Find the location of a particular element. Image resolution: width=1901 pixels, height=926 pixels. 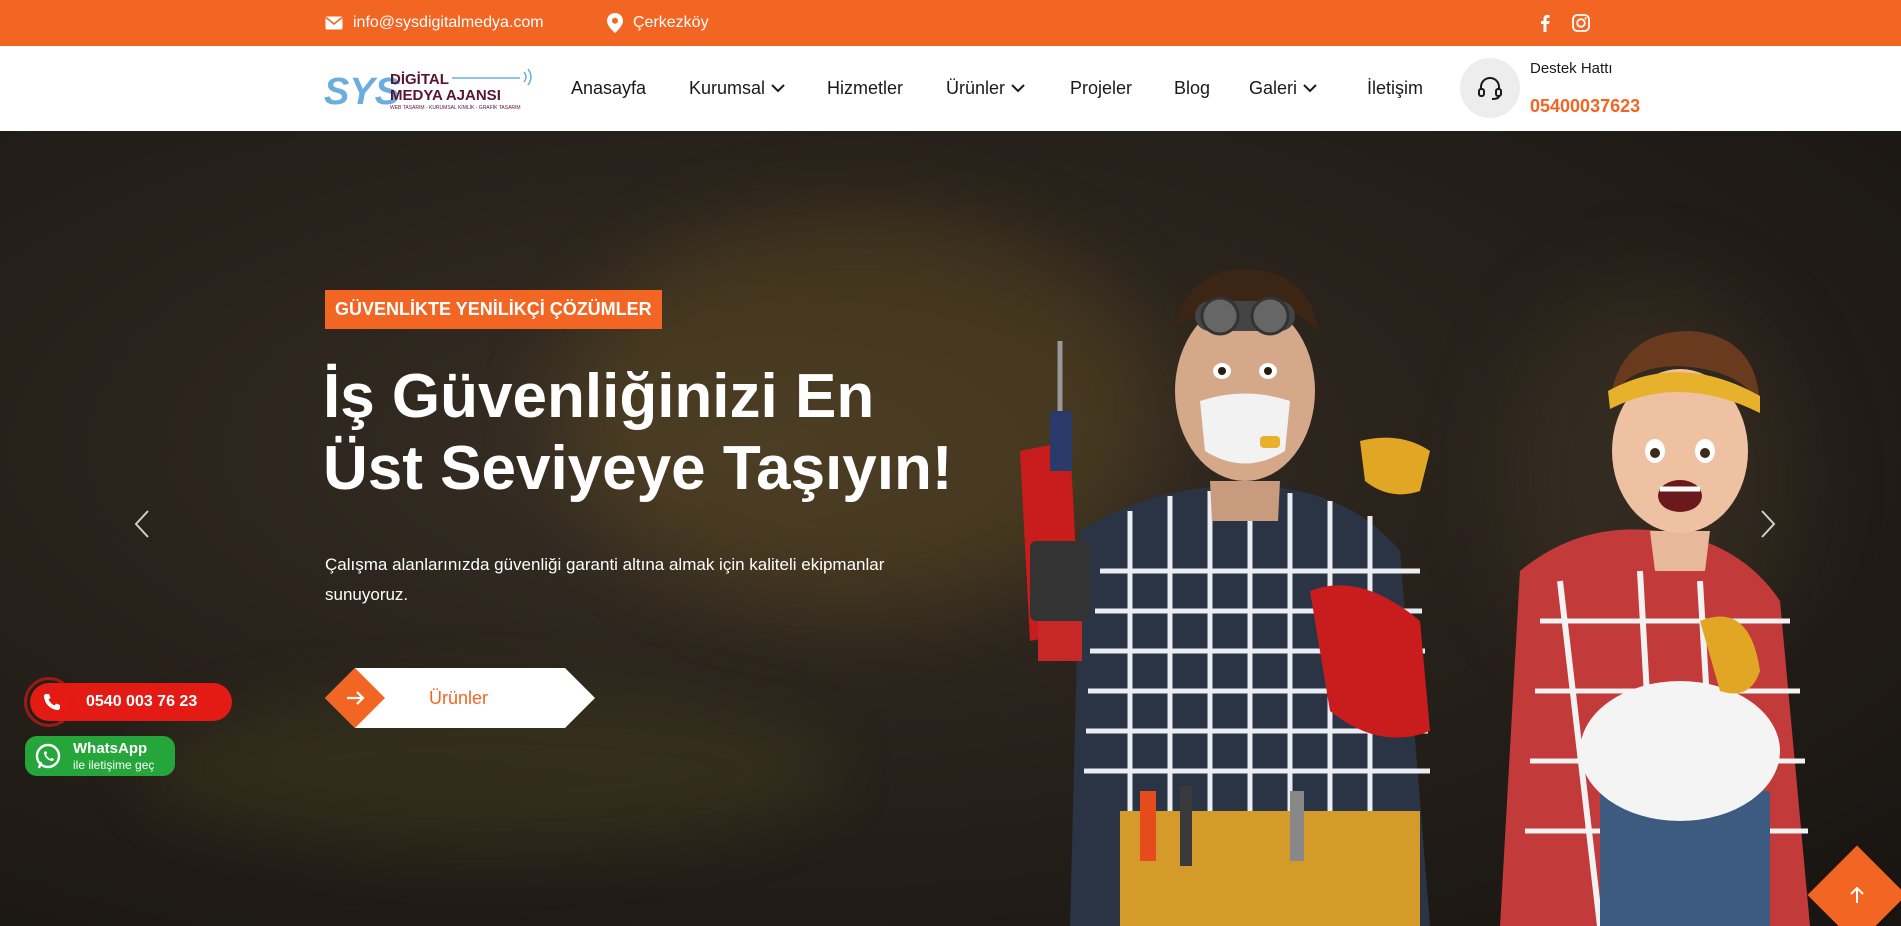

call-float-label: 0540 003 76 23 is located at coordinates (142, 701).